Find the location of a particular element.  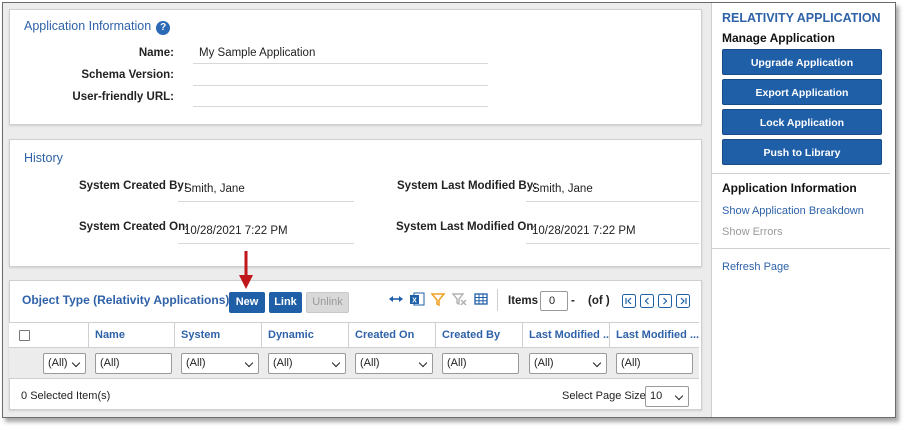

last-page-icon is located at coordinates (683, 301).